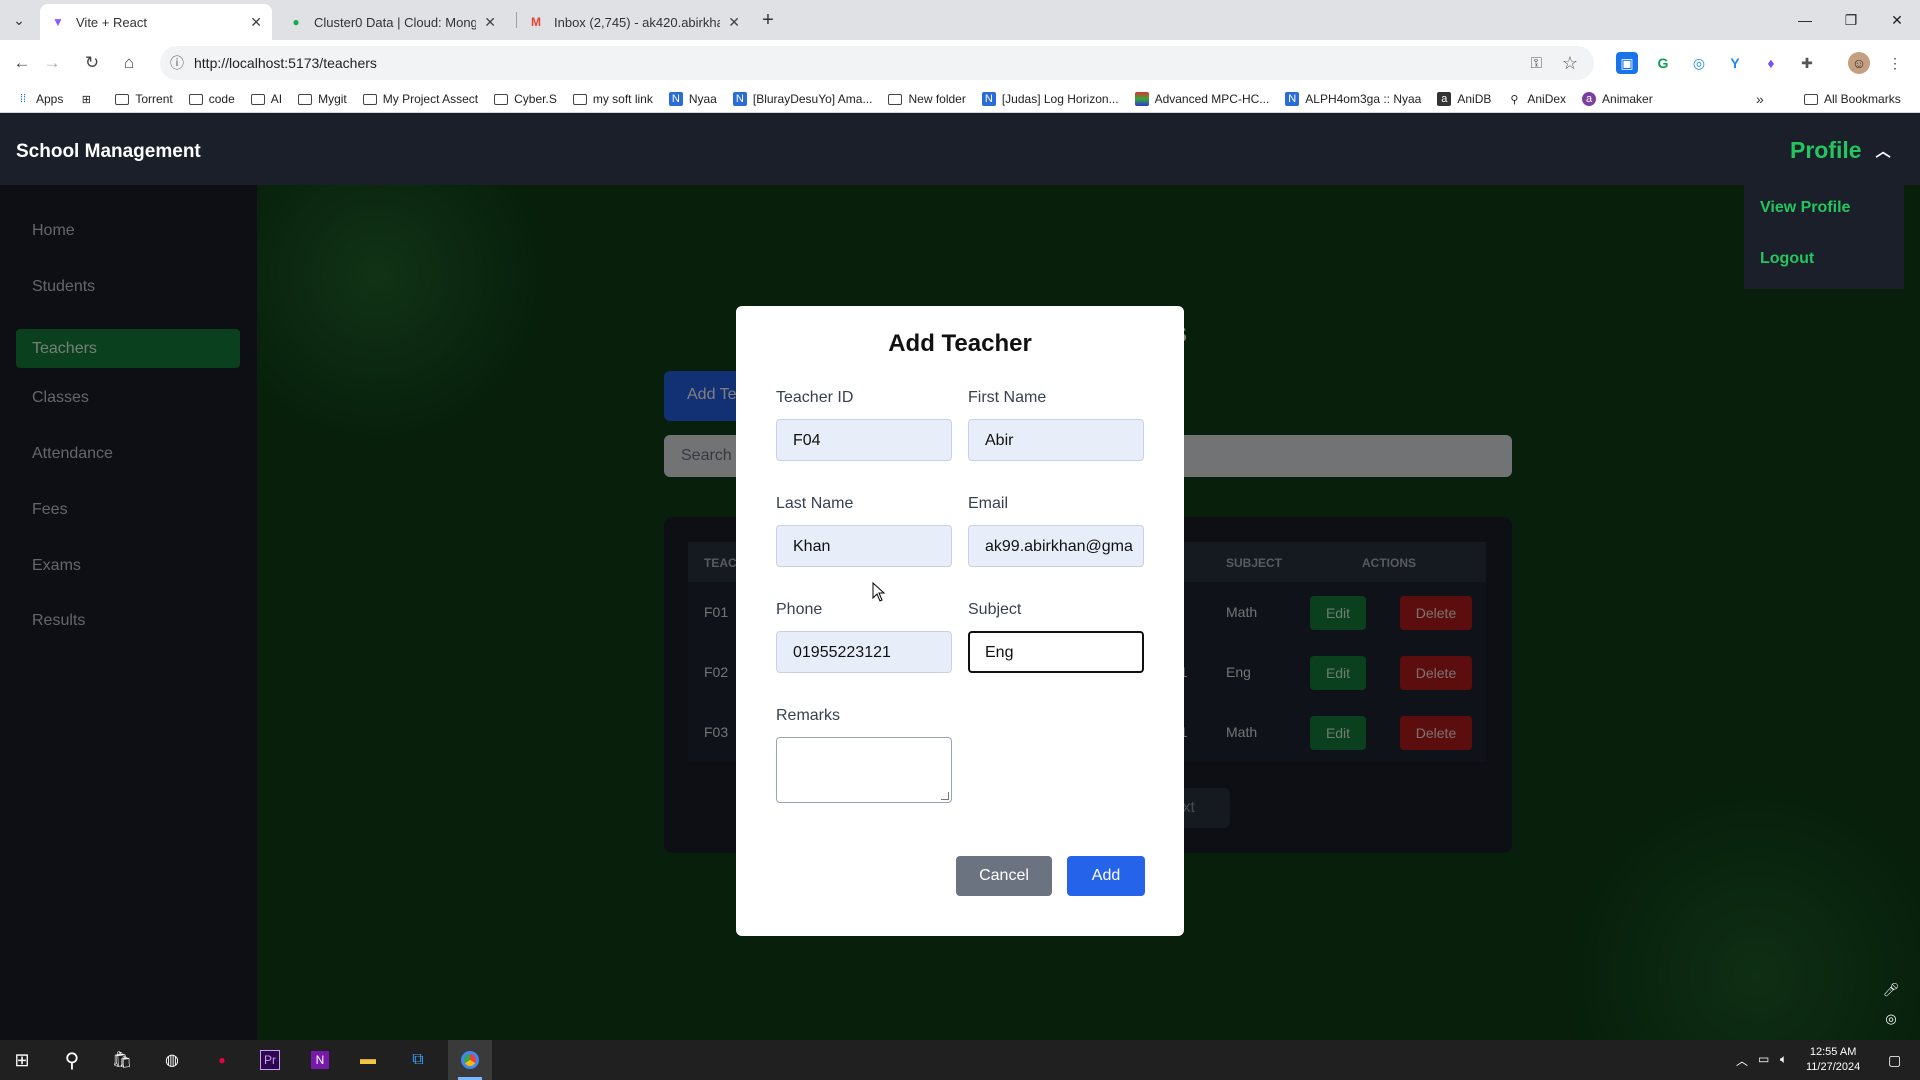  What do you see at coordinates (1589, 99) in the screenshot?
I see `animaker-icon: a` at bounding box center [1589, 99].